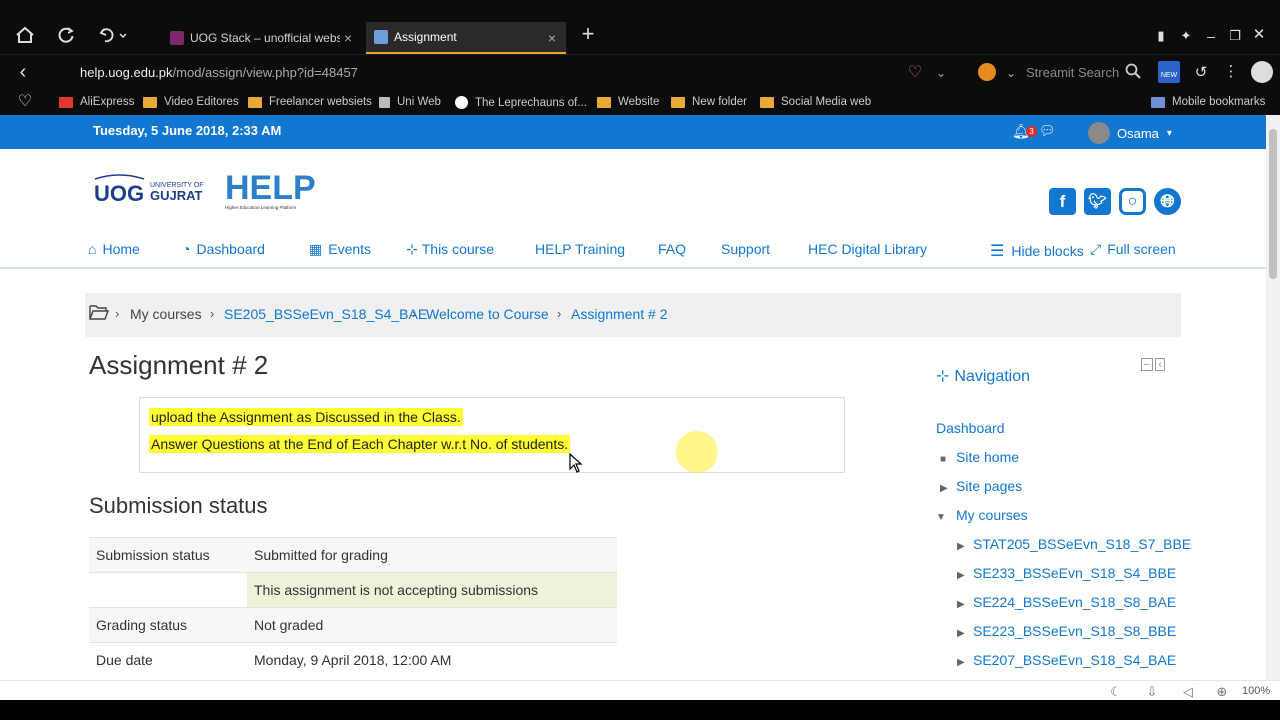  What do you see at coordinates (1075, 602) in the screenshot?
I see `tree-label: SE224_BSSeEvn_S18_S8_BAE` at bounding box center [1075, 602].